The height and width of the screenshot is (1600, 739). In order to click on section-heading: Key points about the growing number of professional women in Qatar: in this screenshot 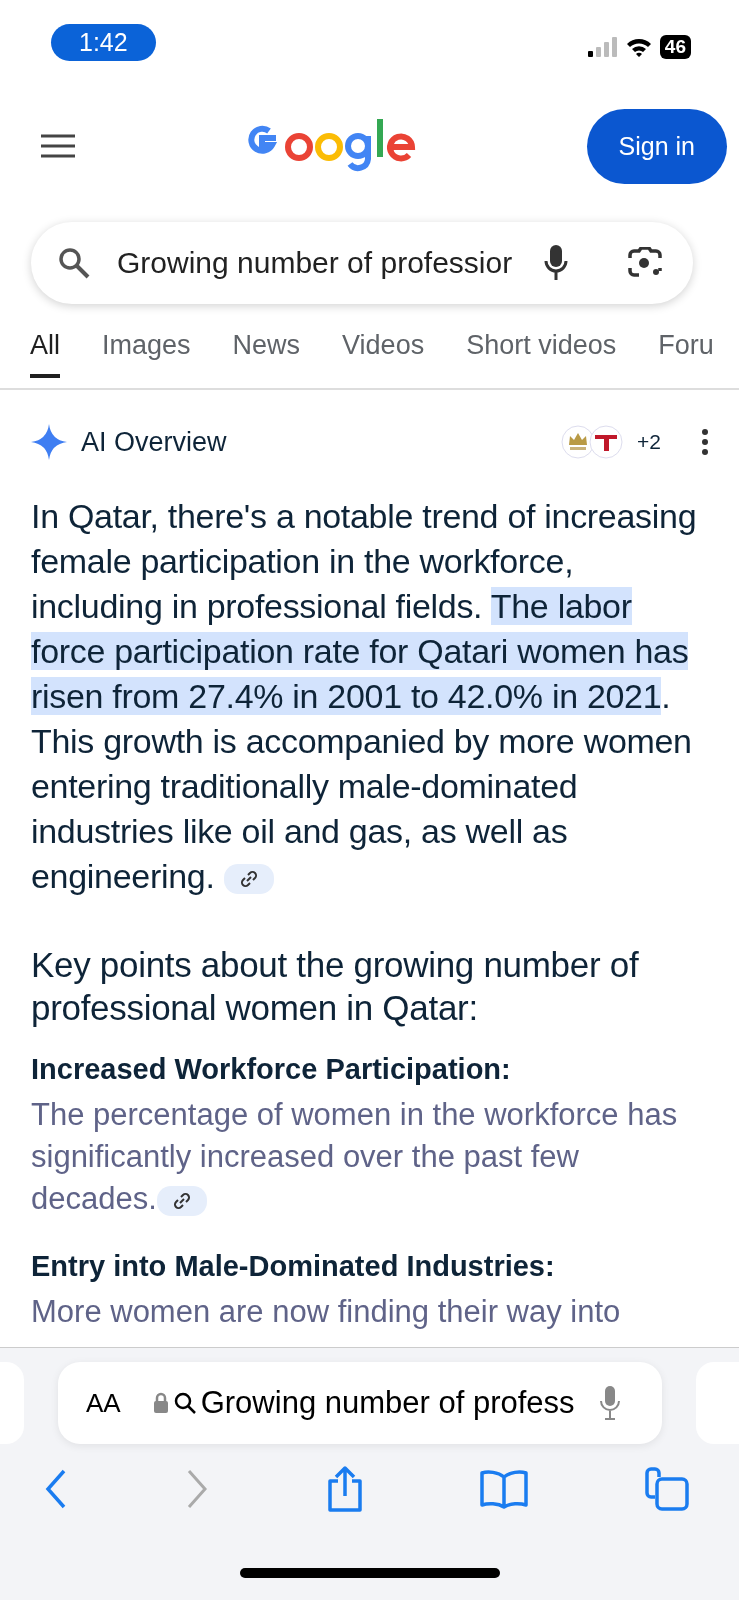, I will do `click(335, 986)`.